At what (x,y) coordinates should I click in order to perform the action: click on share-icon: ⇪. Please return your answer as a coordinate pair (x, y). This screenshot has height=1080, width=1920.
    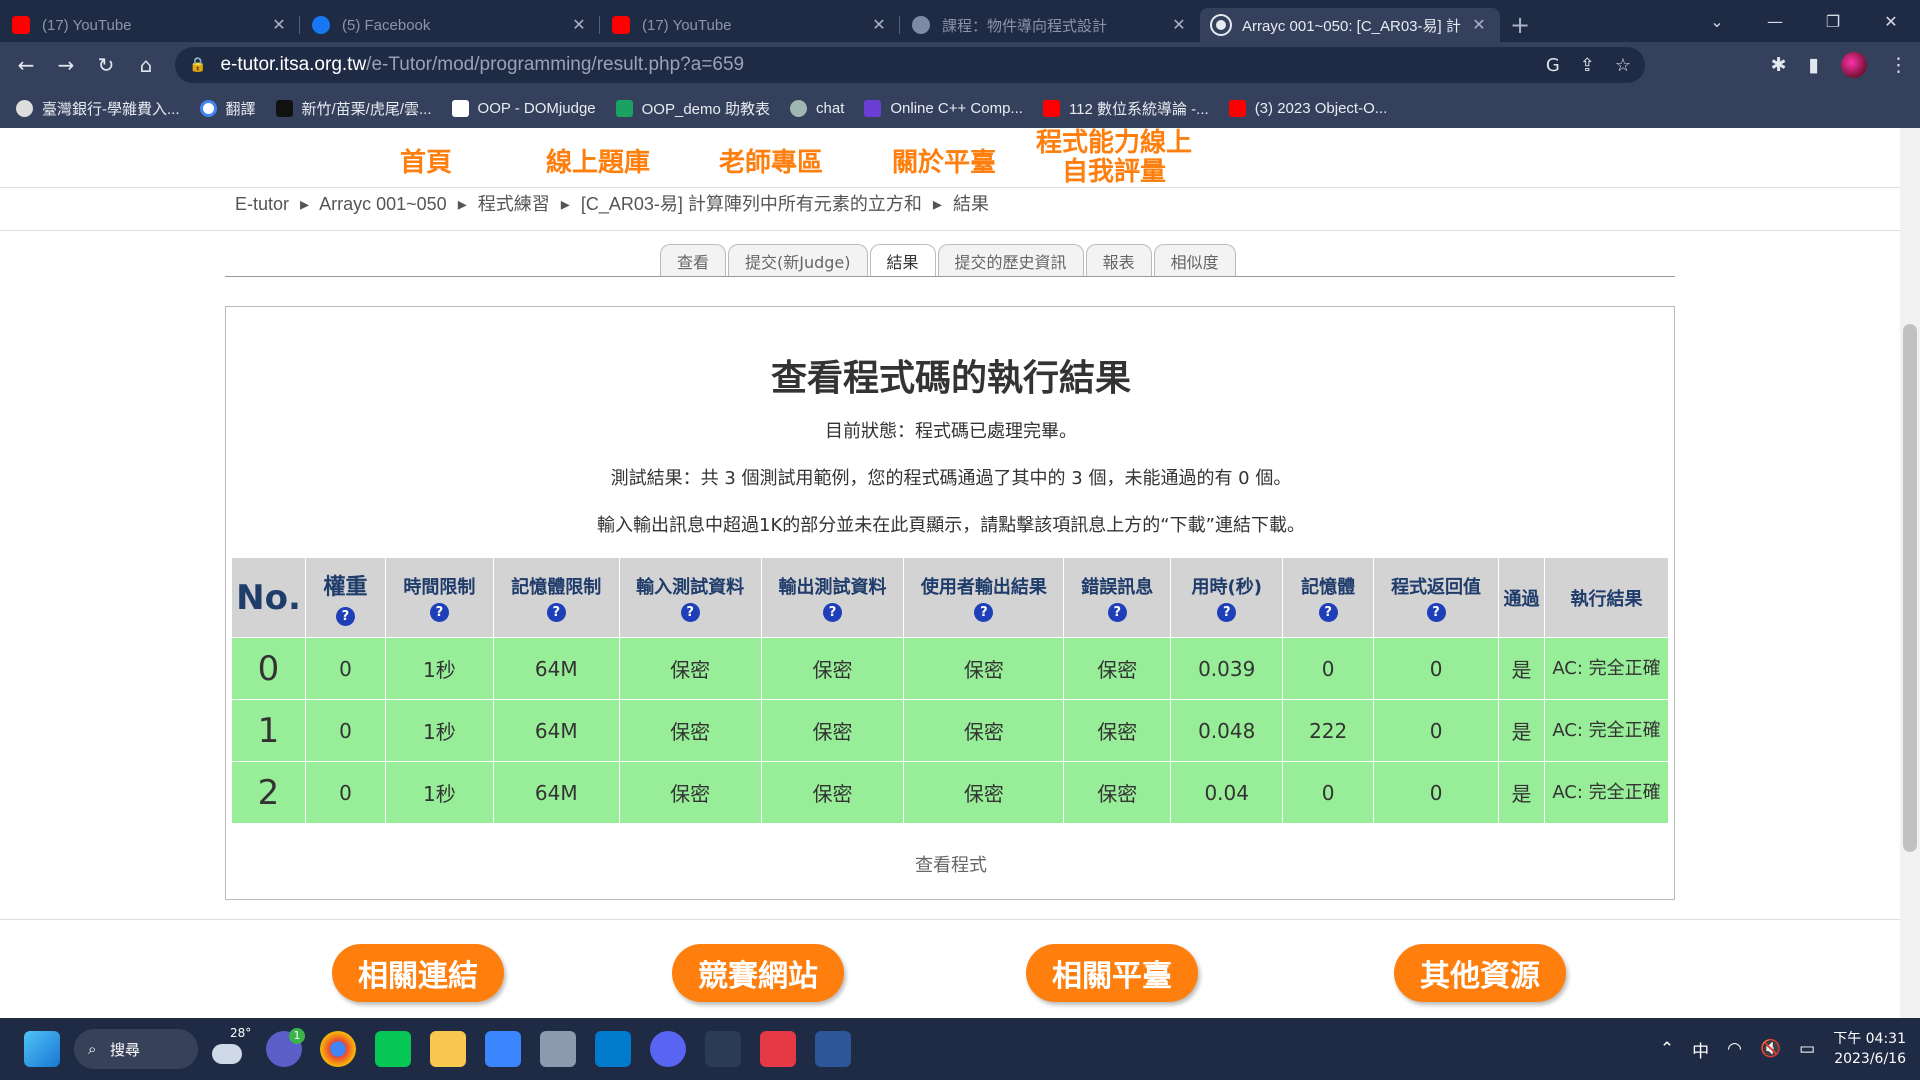
    Looking at the image, I should click on (1587, 65).